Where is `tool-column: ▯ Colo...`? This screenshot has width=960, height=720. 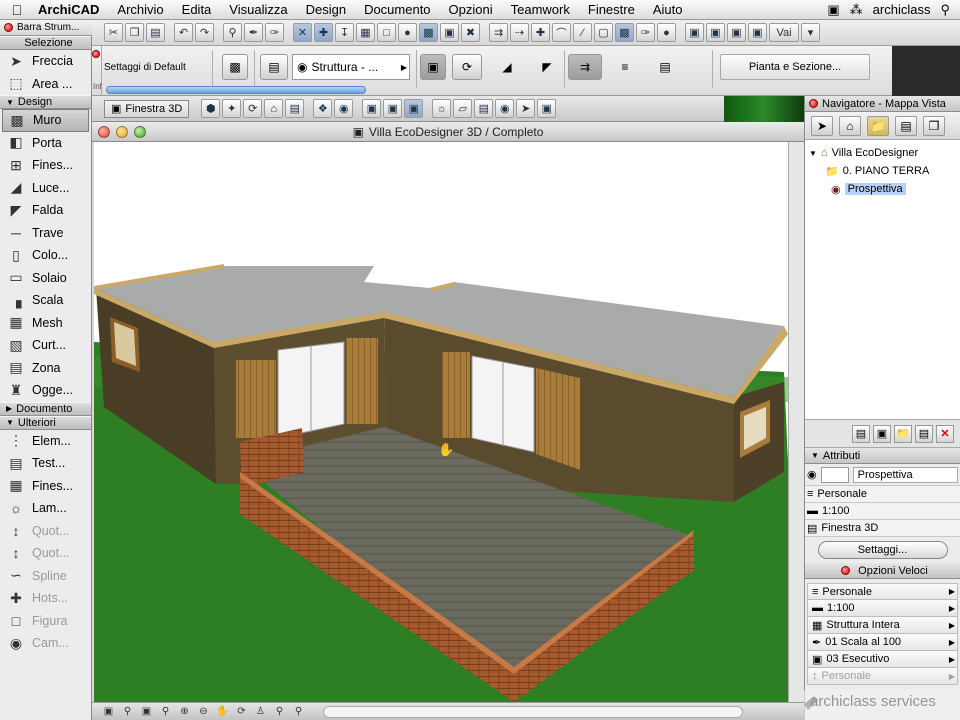
tool-column: ▯ Colo... is located at coordinates (45, 255).